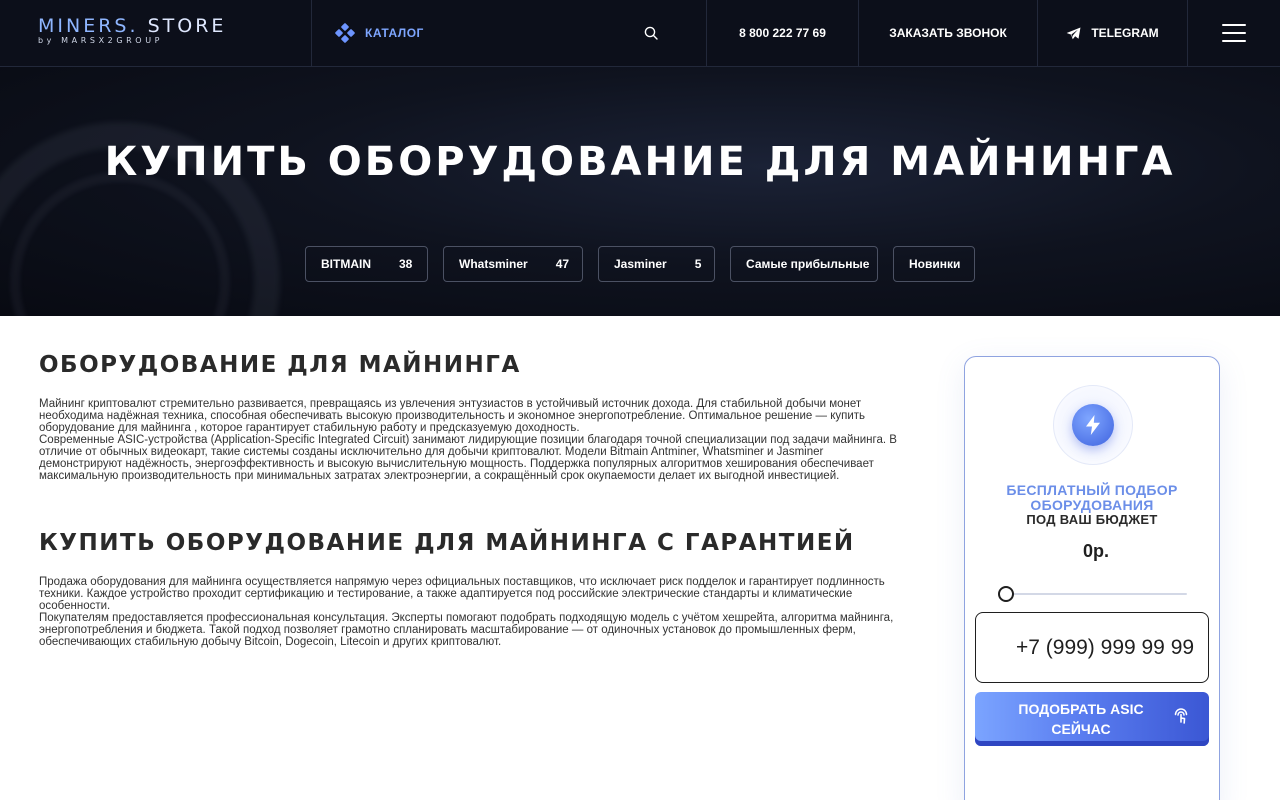  I want to click on chip-bitmain: BITMAIN 38, so click(366, 264).